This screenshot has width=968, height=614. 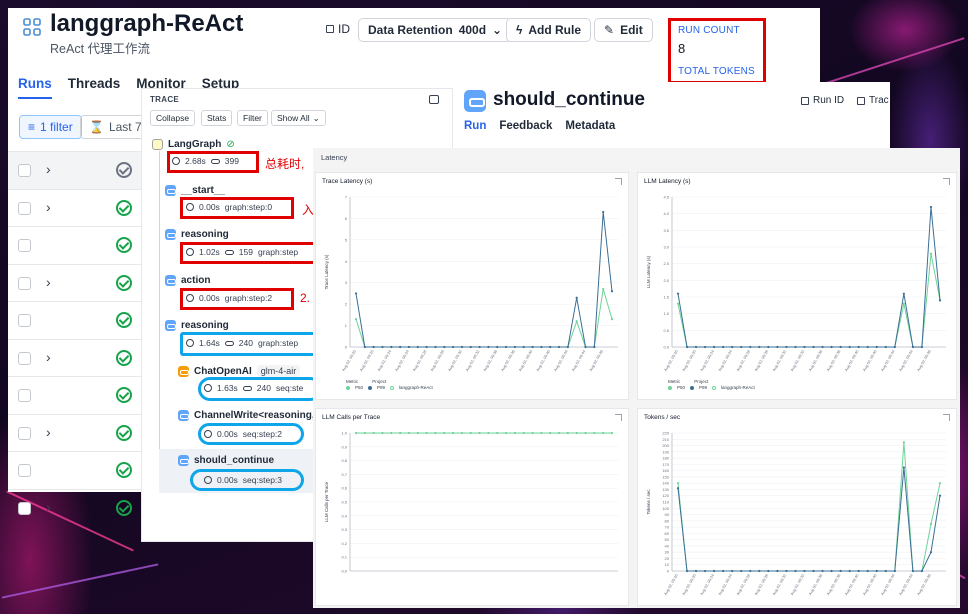 What do you see at coordinates (435, 30) in the screenshot?
I see `data-retention-select: Data Retention 400d ⌄` at bounding box center [435, 30].